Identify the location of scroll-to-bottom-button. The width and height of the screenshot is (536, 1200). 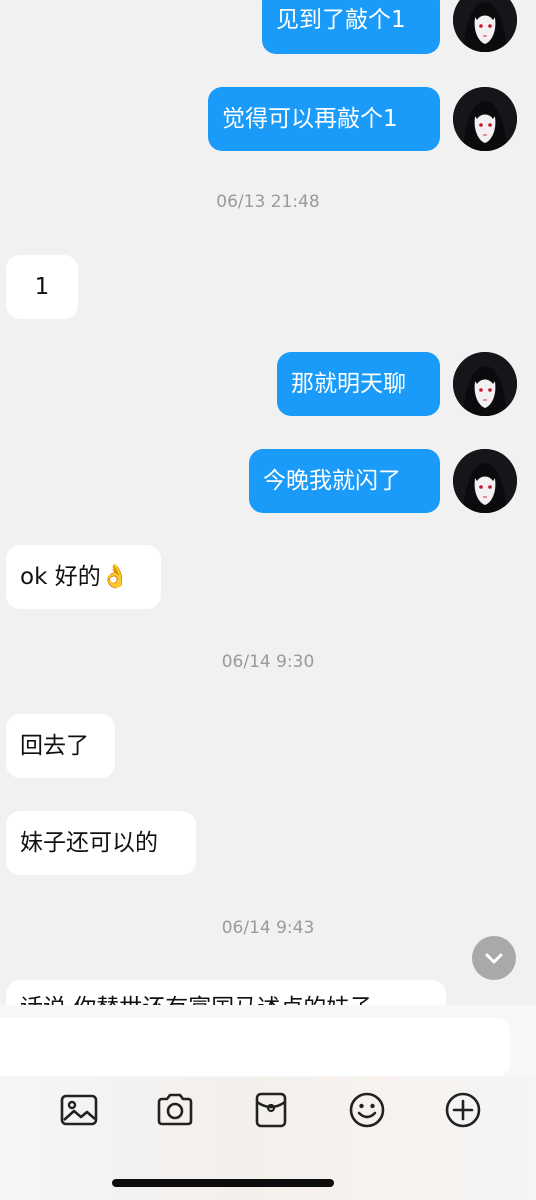
(494, 958).